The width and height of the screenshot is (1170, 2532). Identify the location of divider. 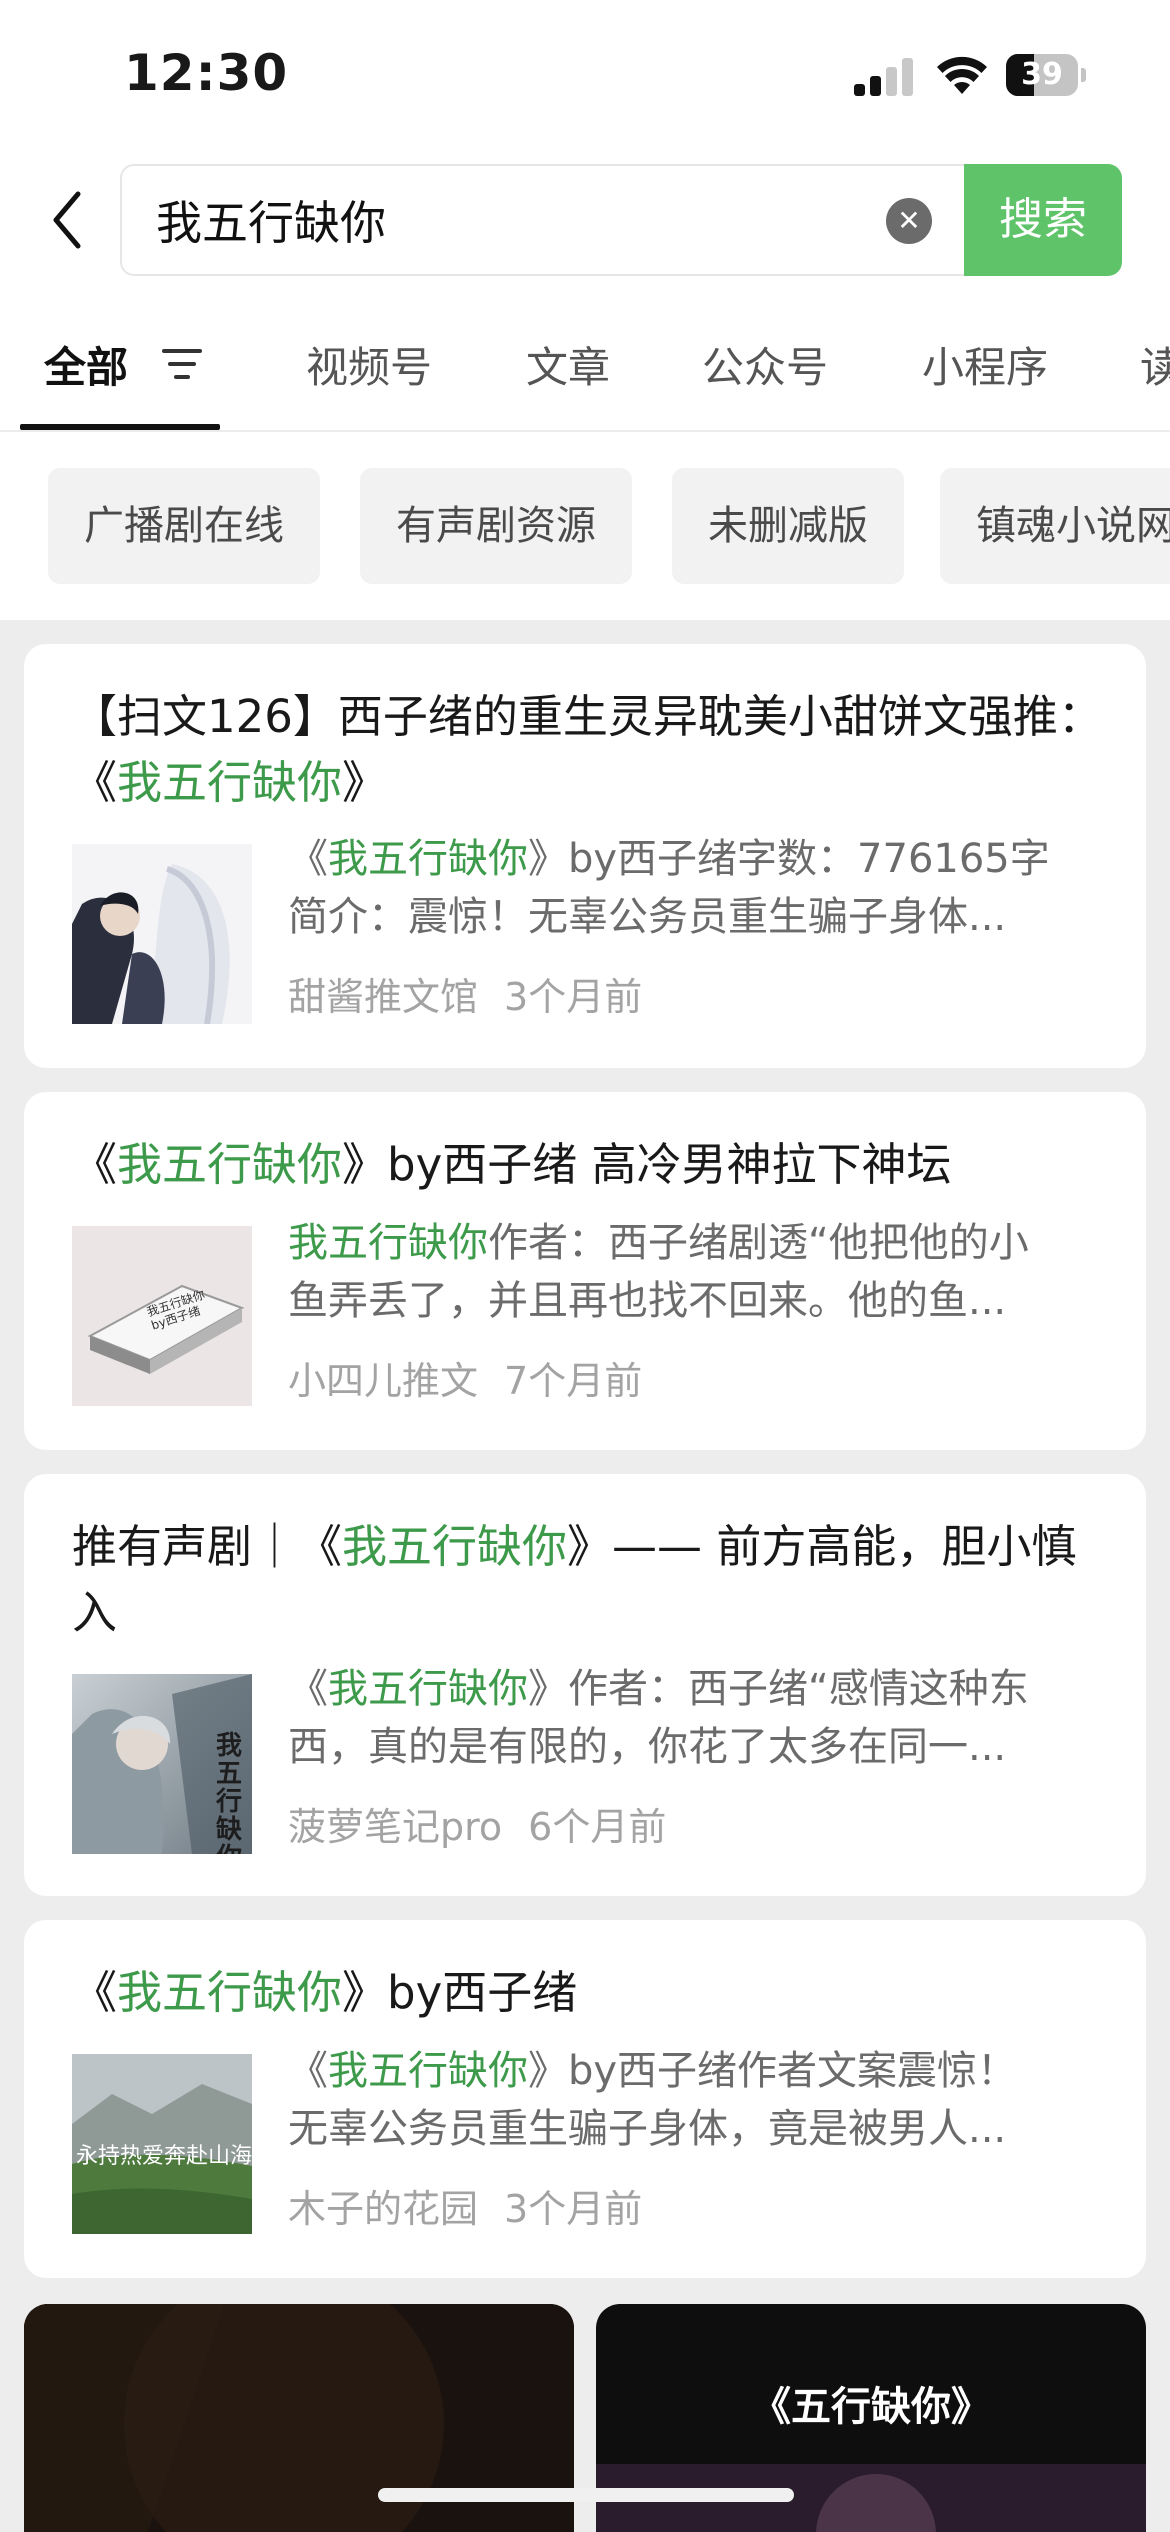
(585, 431).